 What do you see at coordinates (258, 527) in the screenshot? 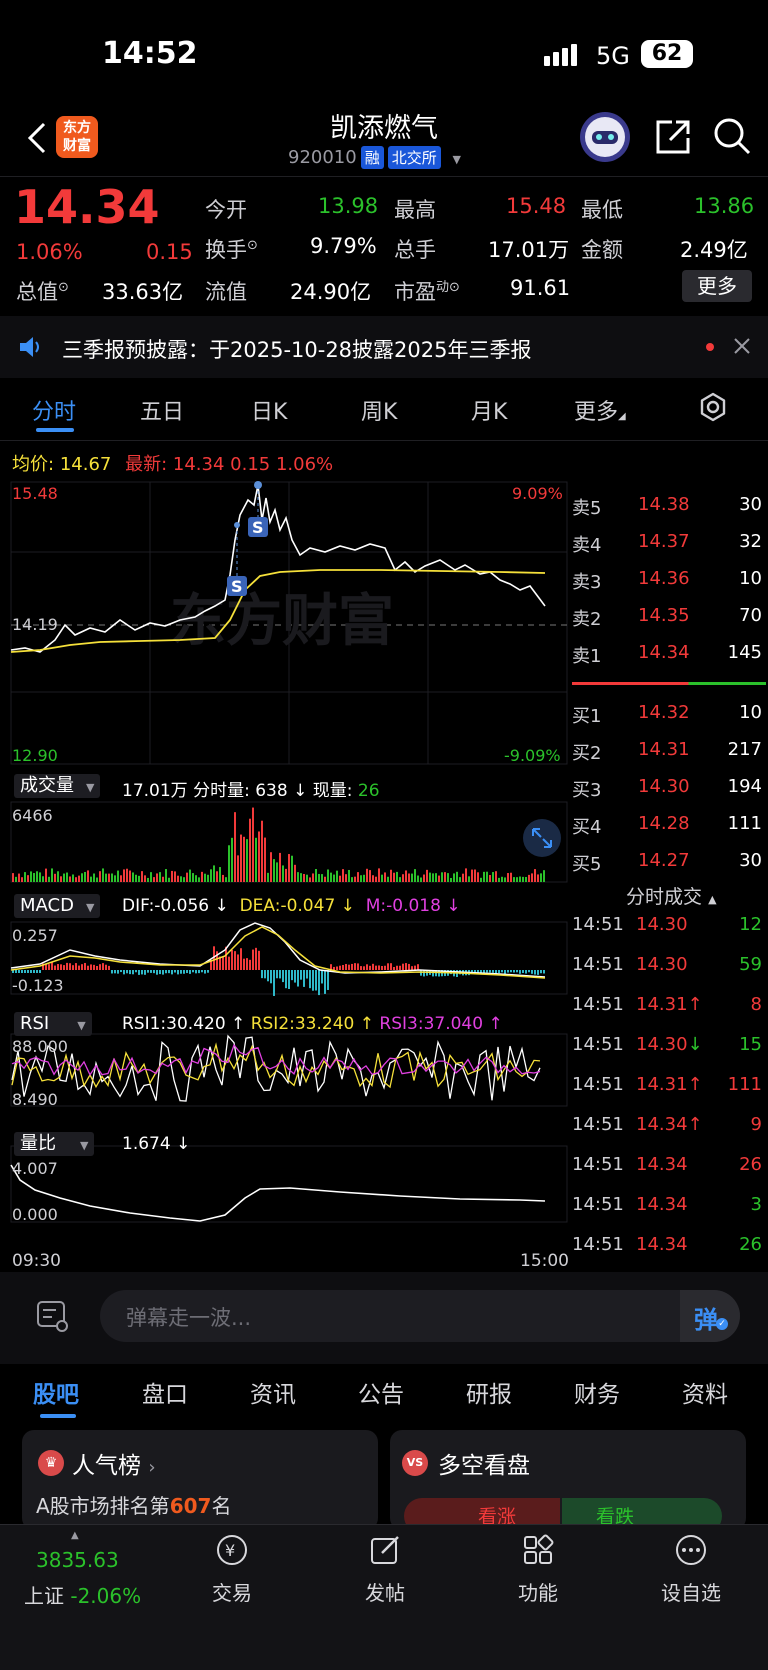
I see `svg-text: S` at bounding box center [258, 527].